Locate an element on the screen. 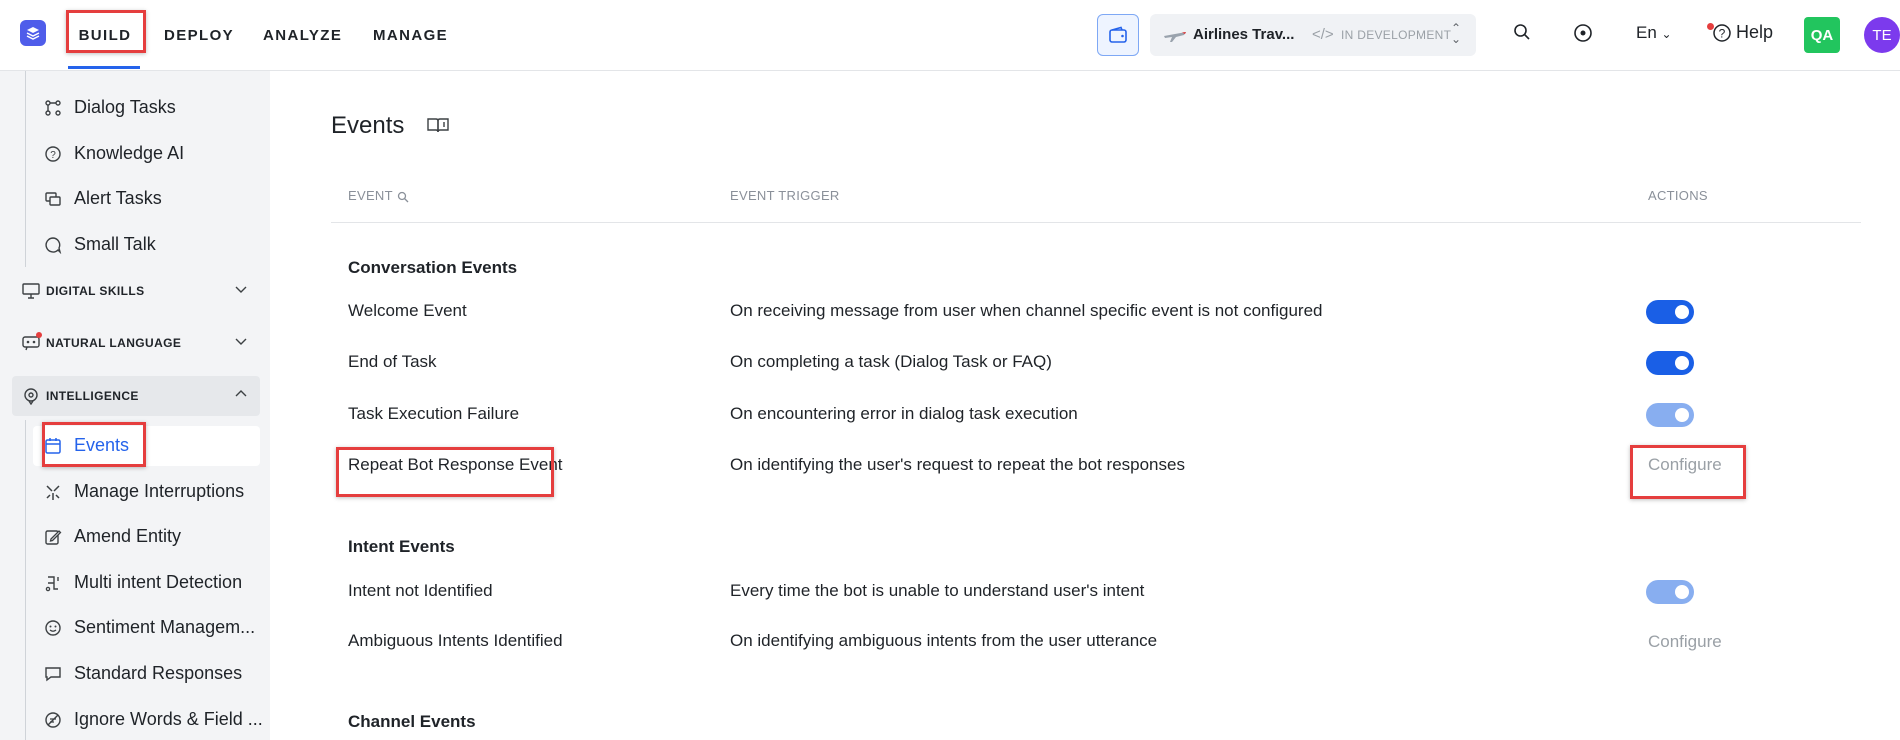 The height and width of the screenshot is (740, 1900). sidebar-item-standard-responses: Standard Responses is located at coordinates (143, 673).